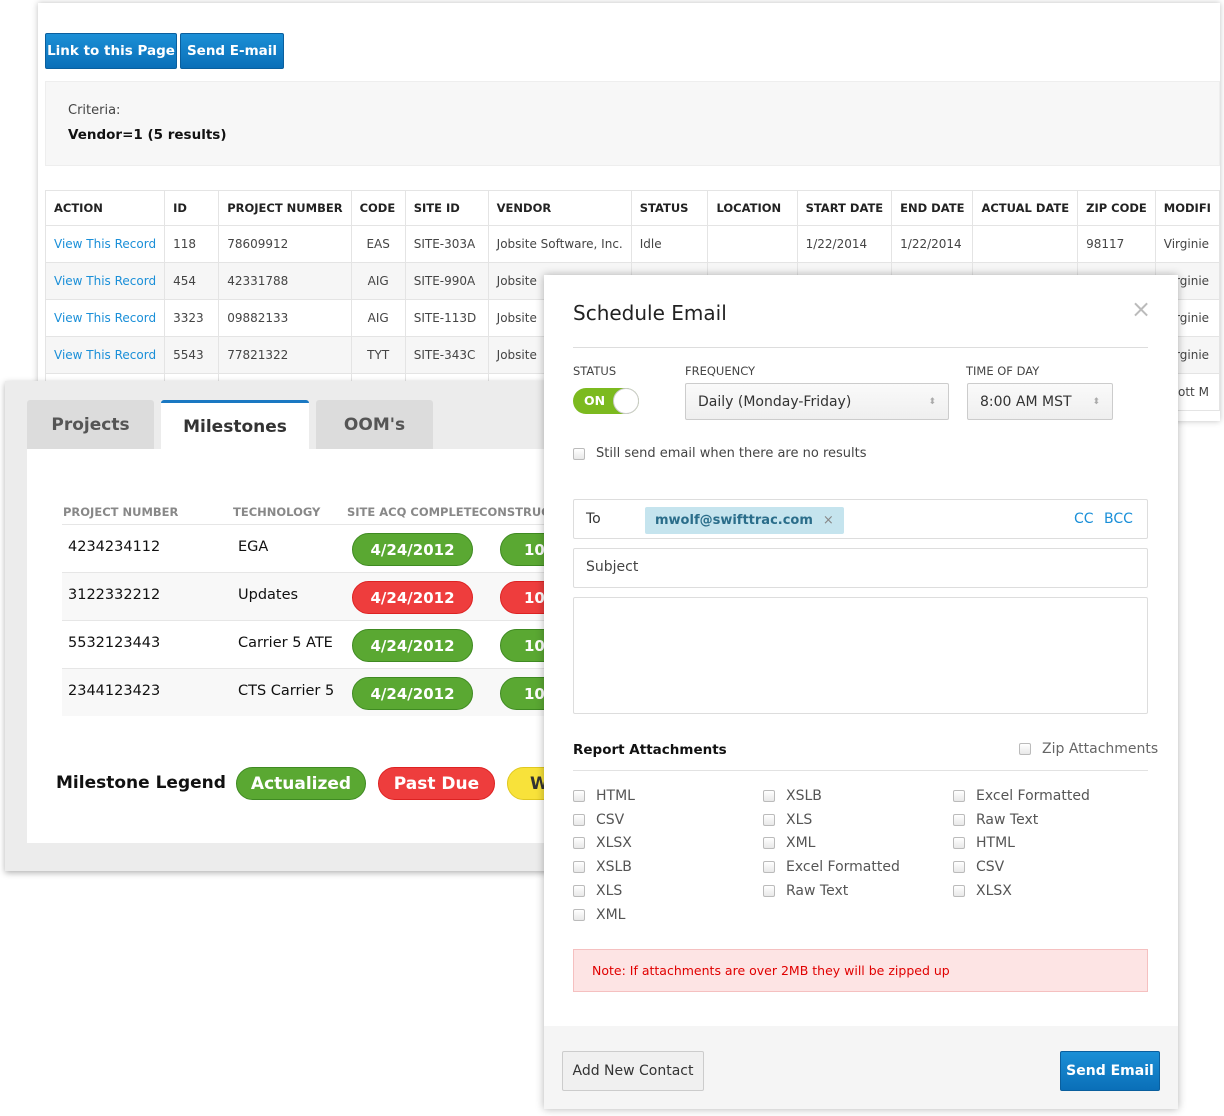 The width and height of the screenshot is (1224, 1116). I want to click on table-cell: 1/22/2014, so click(844, 244).